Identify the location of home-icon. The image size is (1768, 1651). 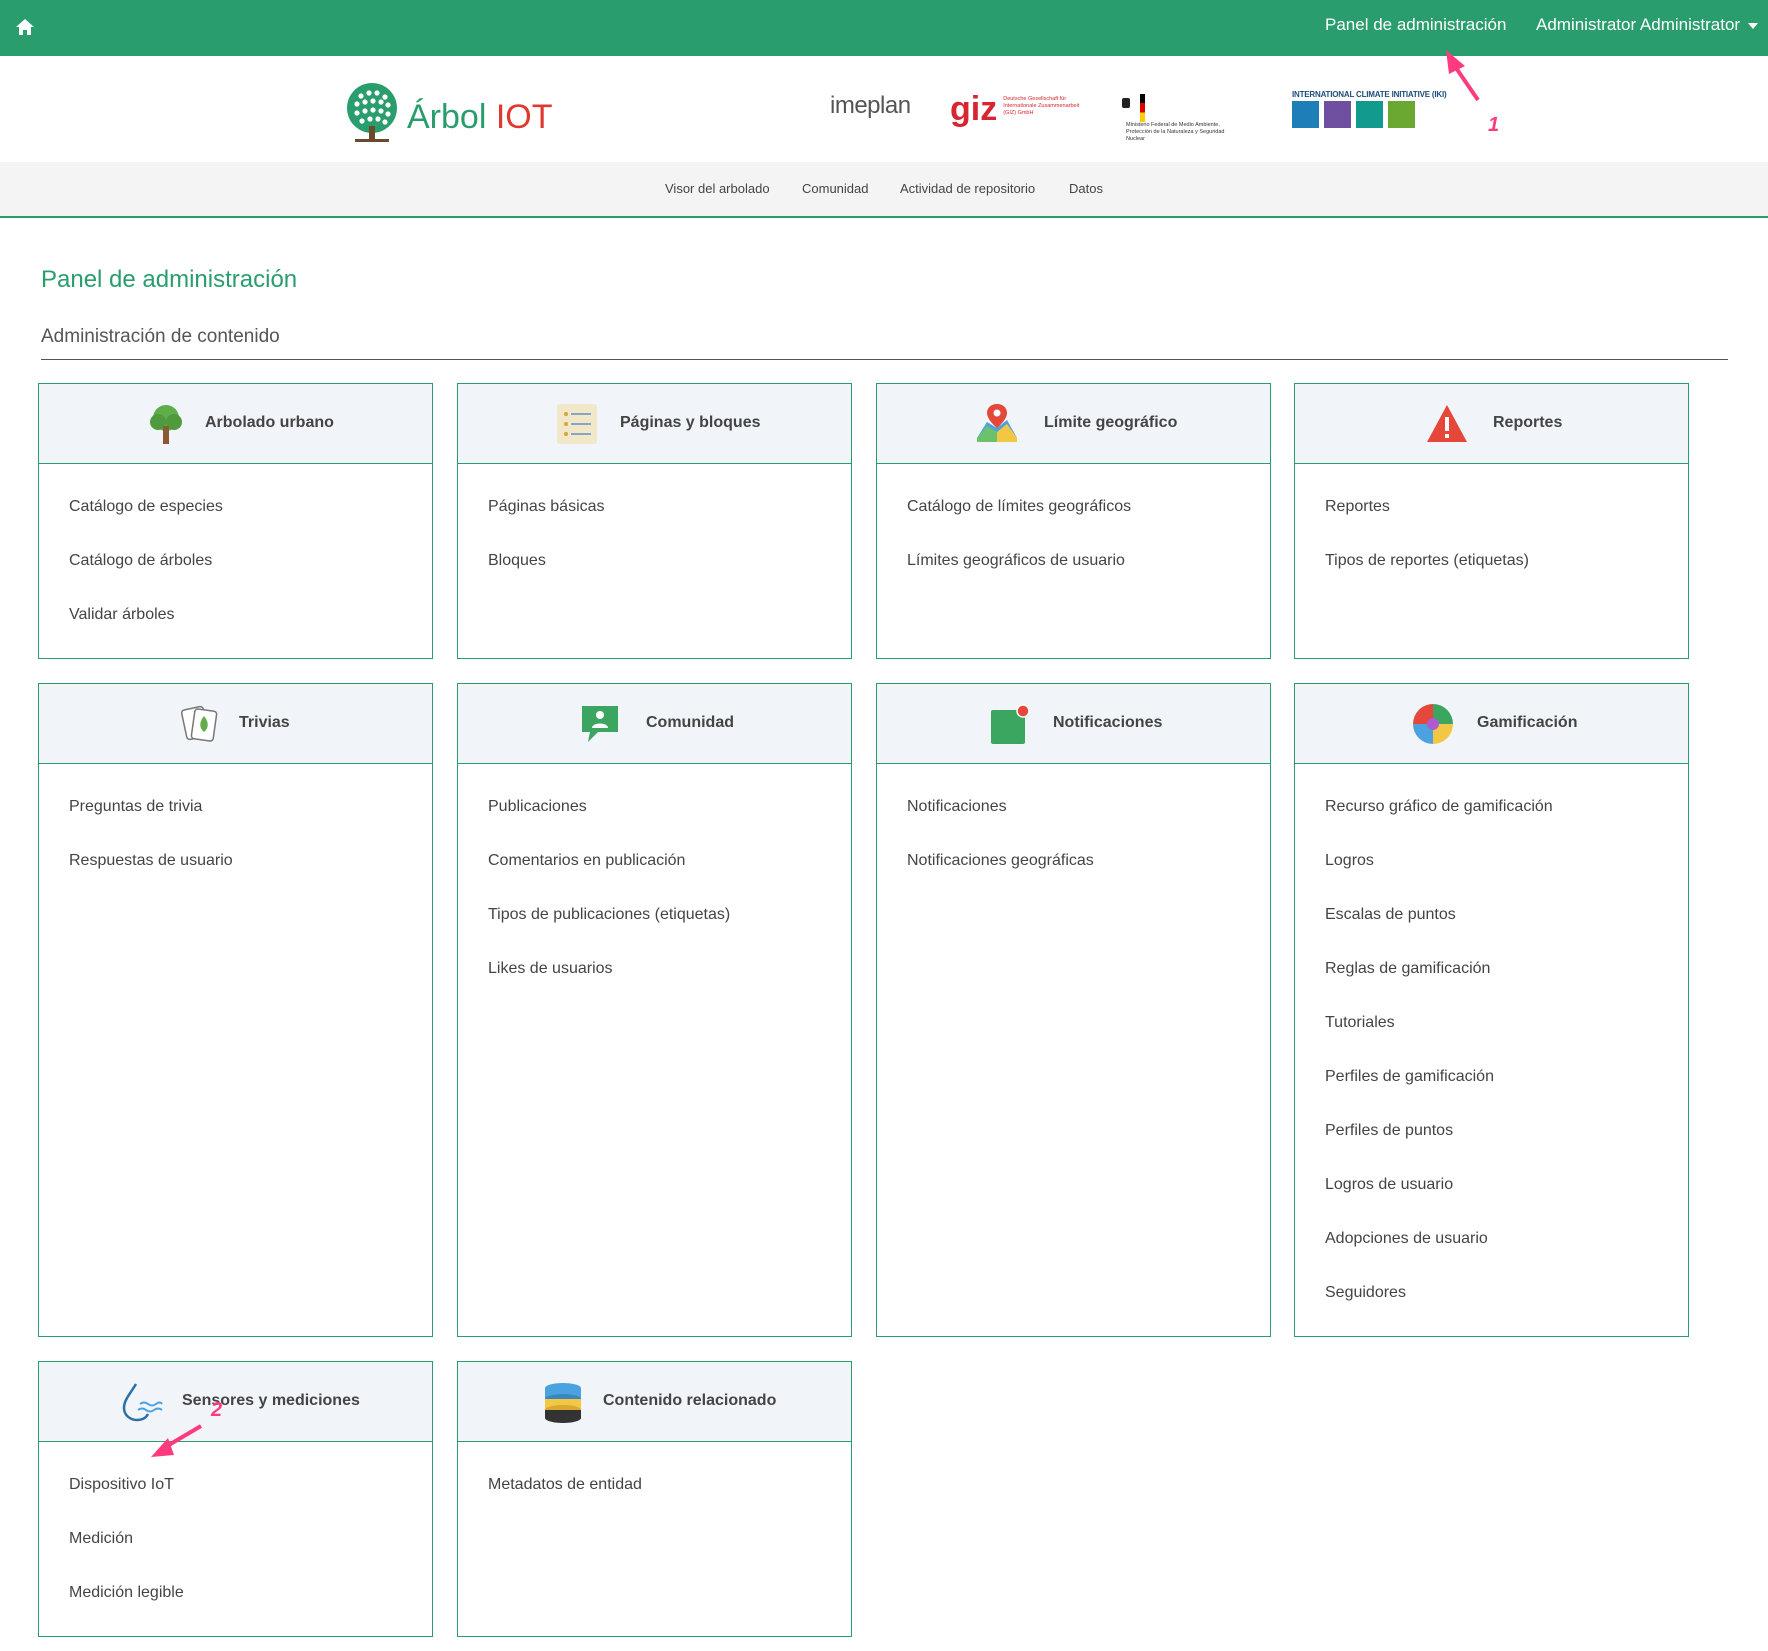
(25, 27).